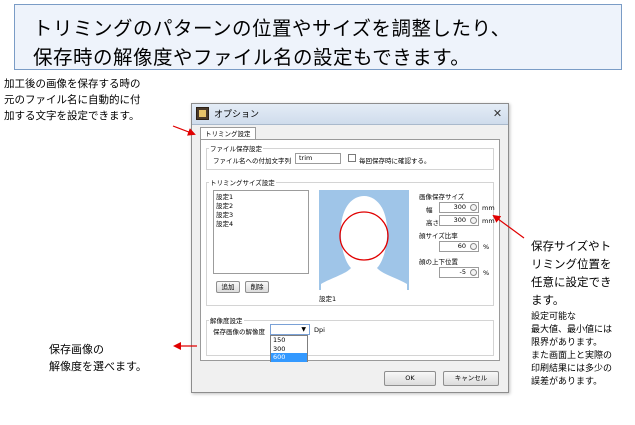 Image resolution: width=635 pixels, height=425 pixels. What do you see at coordinates (497, 113) in the screenshot?
I see `close-icon: ✕` at bounding box center [497, 113].